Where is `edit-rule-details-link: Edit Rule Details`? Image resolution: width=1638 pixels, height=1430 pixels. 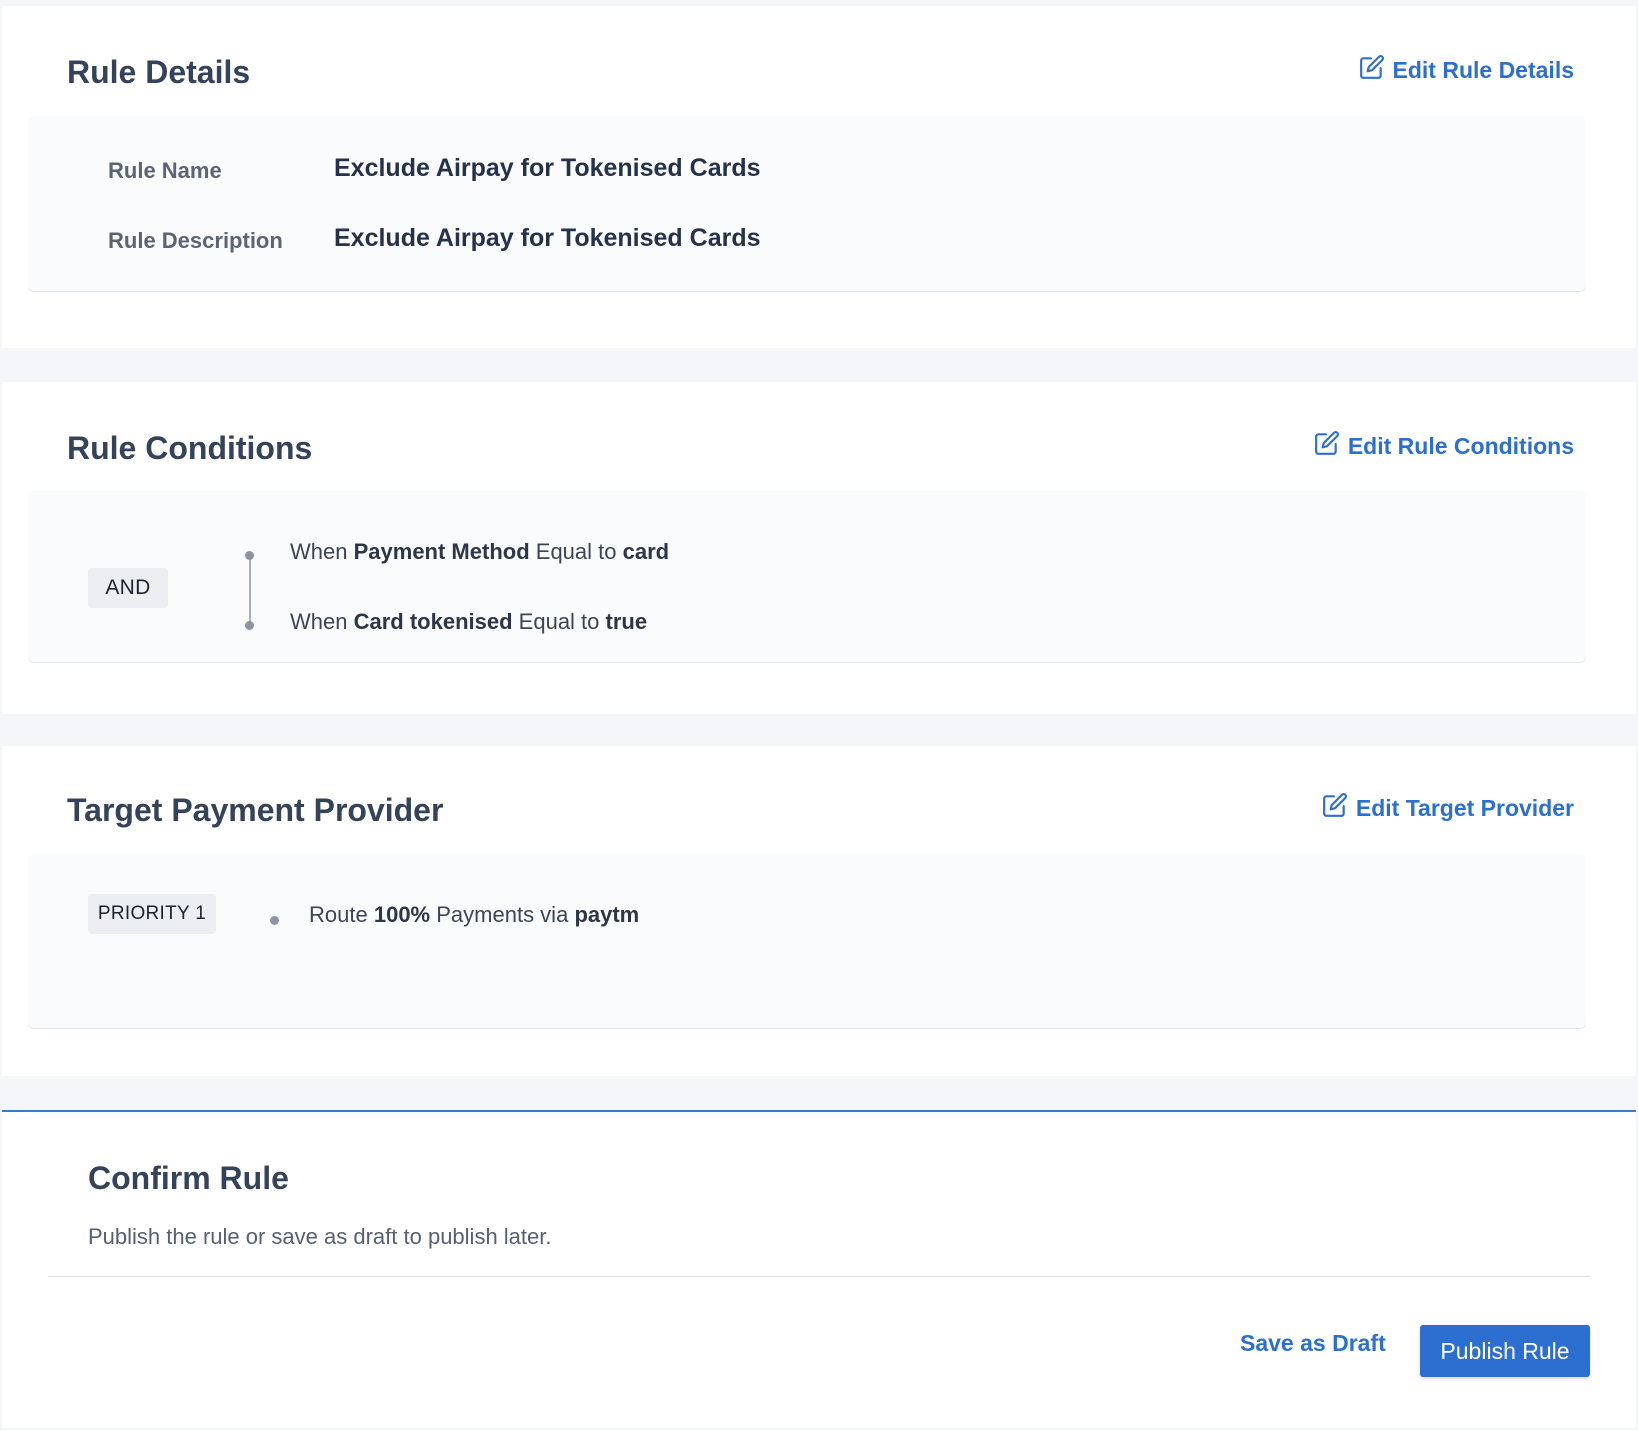
edit-rule-details-link: Edit Rule Details is located at coordinates (1466, 70).